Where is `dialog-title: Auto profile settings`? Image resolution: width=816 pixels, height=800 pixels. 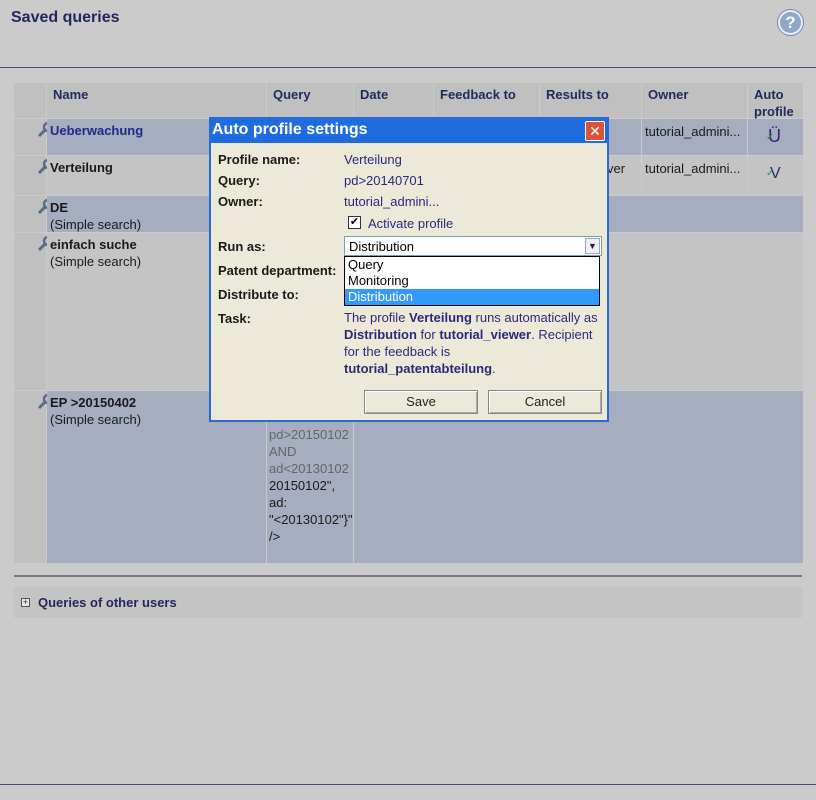 dialog-title: Auto profile settings is located at coordinates (290, 129).